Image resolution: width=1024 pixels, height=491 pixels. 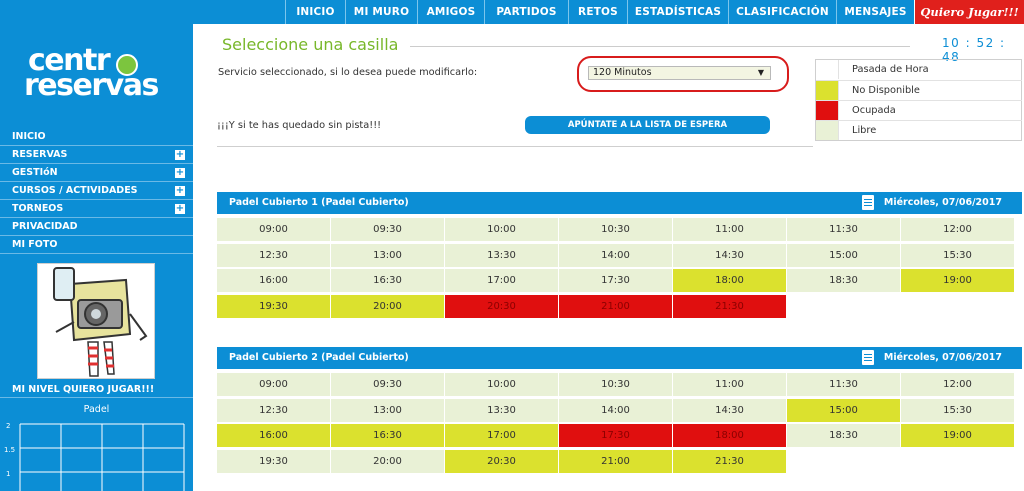 What do you see at coordinates (729, 280) in the screenshot?
I see `time-slot: 18:00` at bounding box center [729, 280].